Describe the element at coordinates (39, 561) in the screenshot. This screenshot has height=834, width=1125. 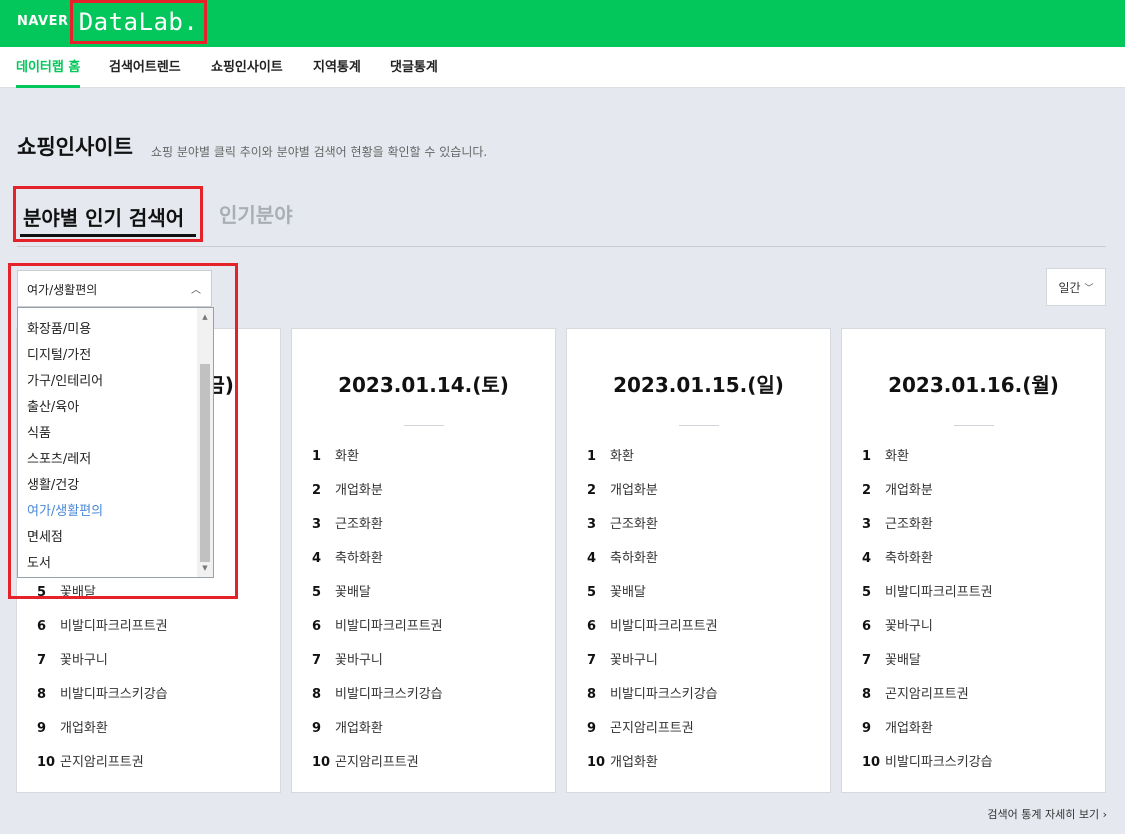
I see `category-option: 도서` at that location.